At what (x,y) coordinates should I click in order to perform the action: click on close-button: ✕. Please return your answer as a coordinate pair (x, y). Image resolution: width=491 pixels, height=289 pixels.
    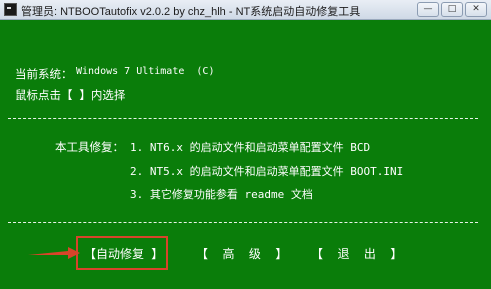
    Looking at the image, I should click on (476, 9).